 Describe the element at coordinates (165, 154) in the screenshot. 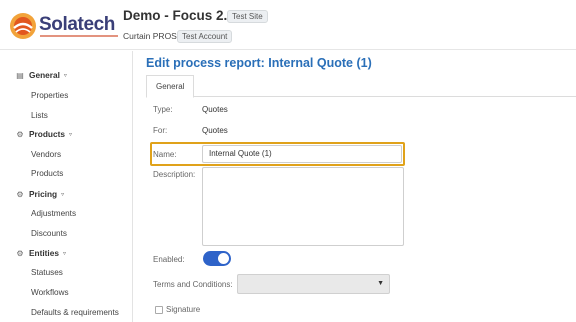

I see `name-label: Name:` at that location.